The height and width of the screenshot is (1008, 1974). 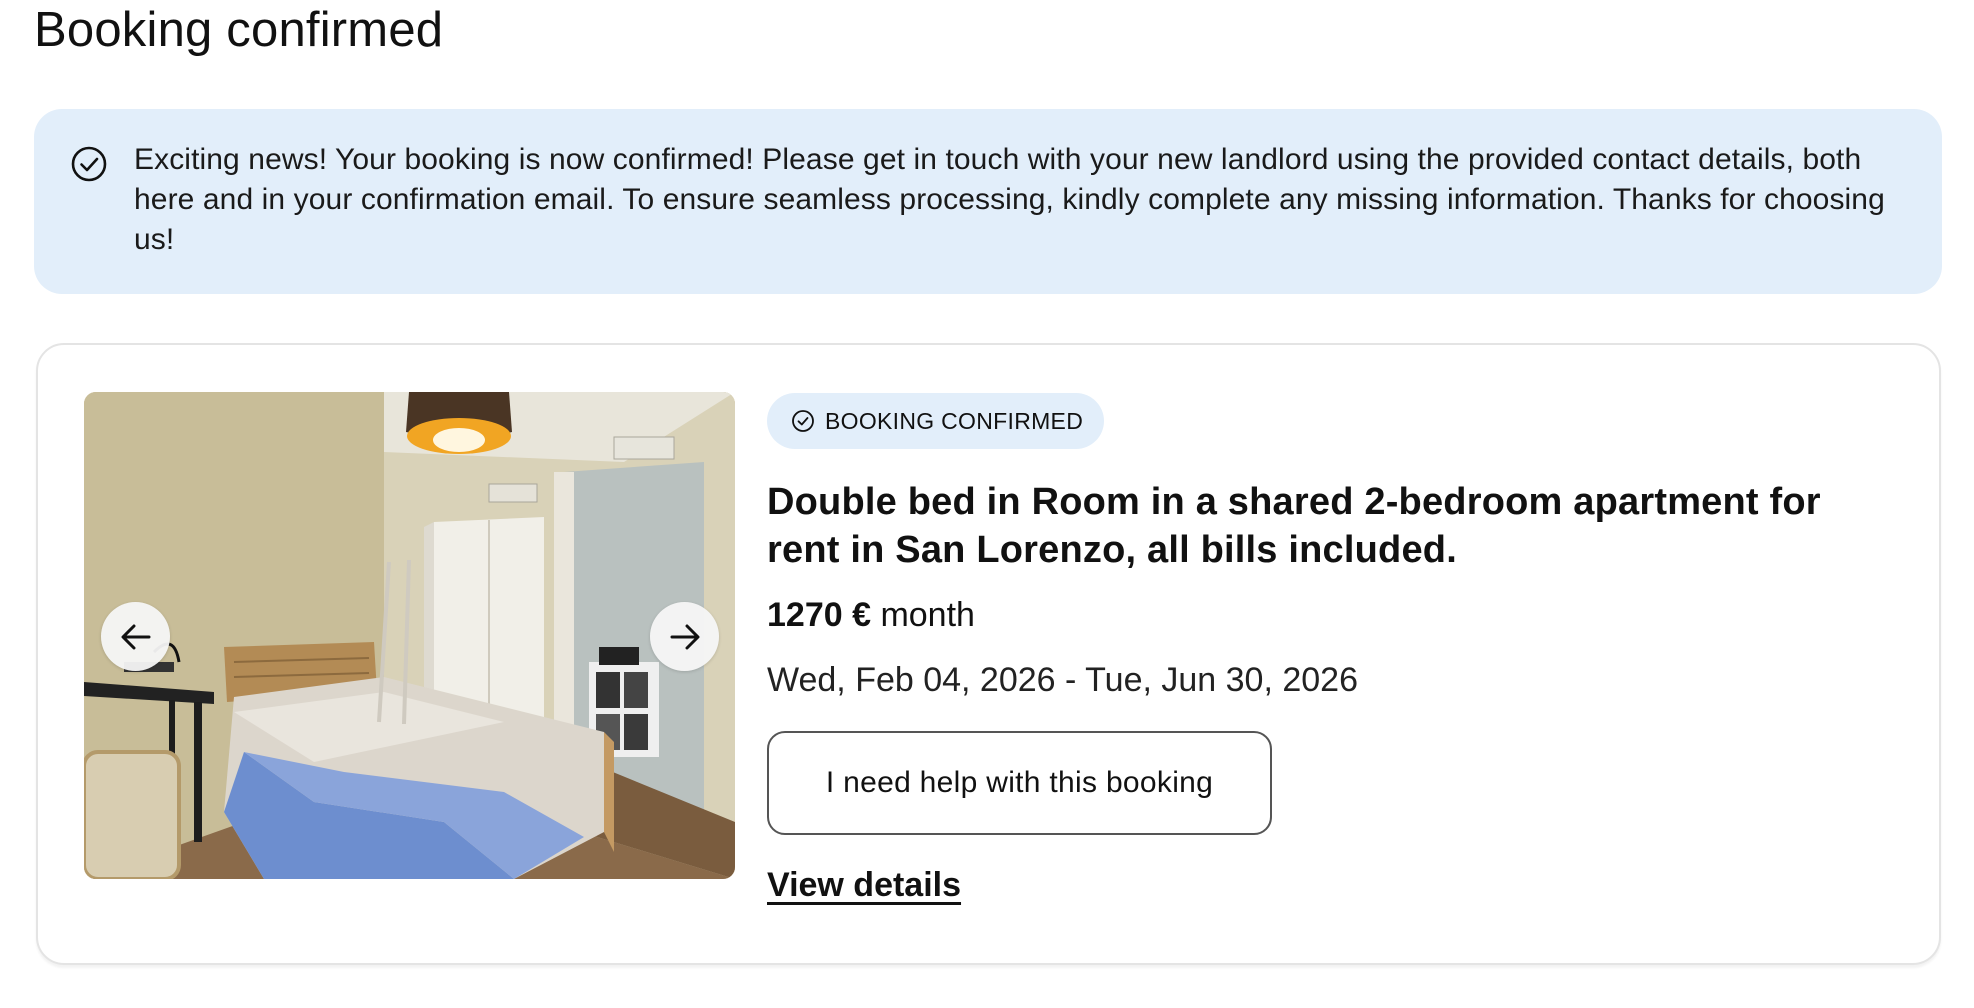 I want to click on carousel-prev-button, so click(x=135, y=636).